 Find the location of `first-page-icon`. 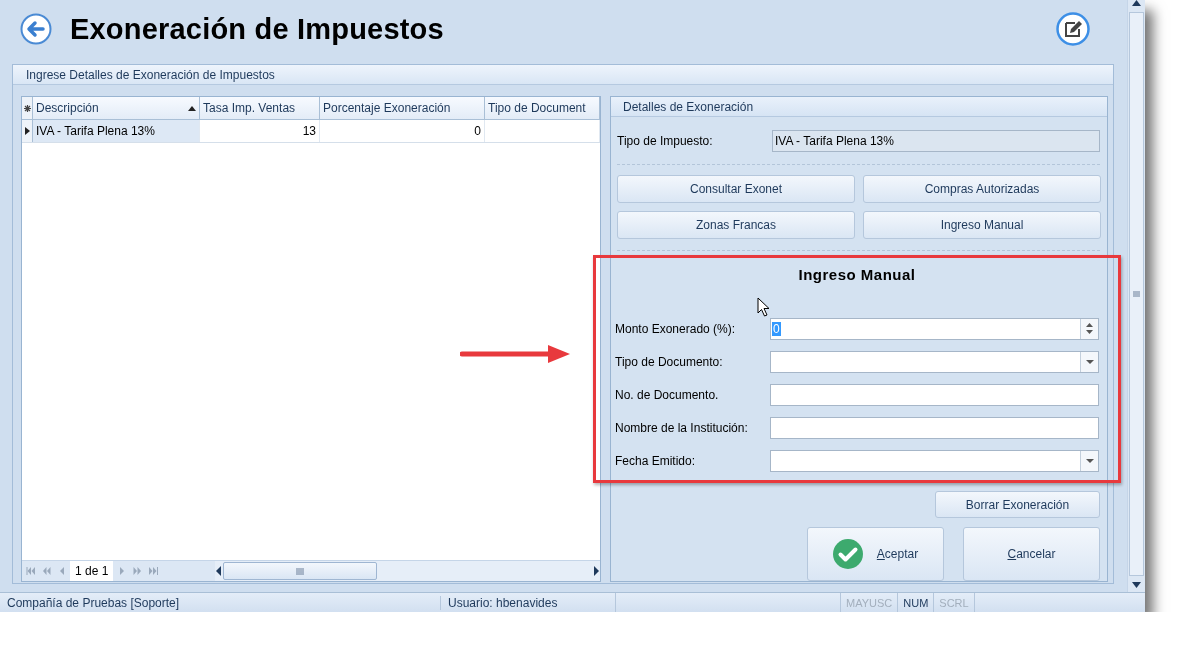

first-page-icon is located at coordinates (30, 571).